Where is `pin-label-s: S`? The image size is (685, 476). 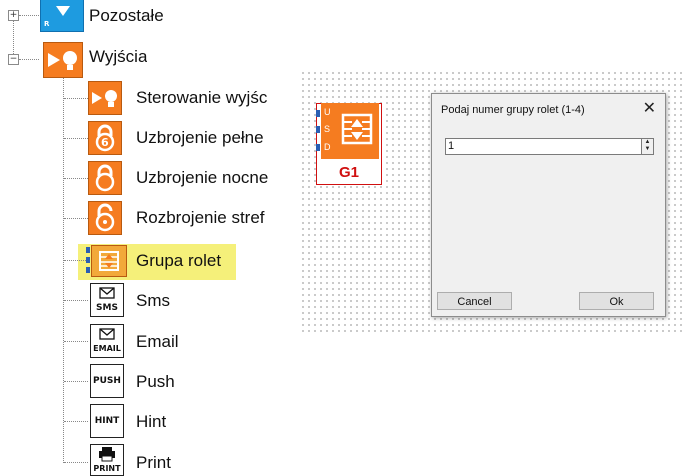
pin-label-s: S is located at coordinates (327, 129).